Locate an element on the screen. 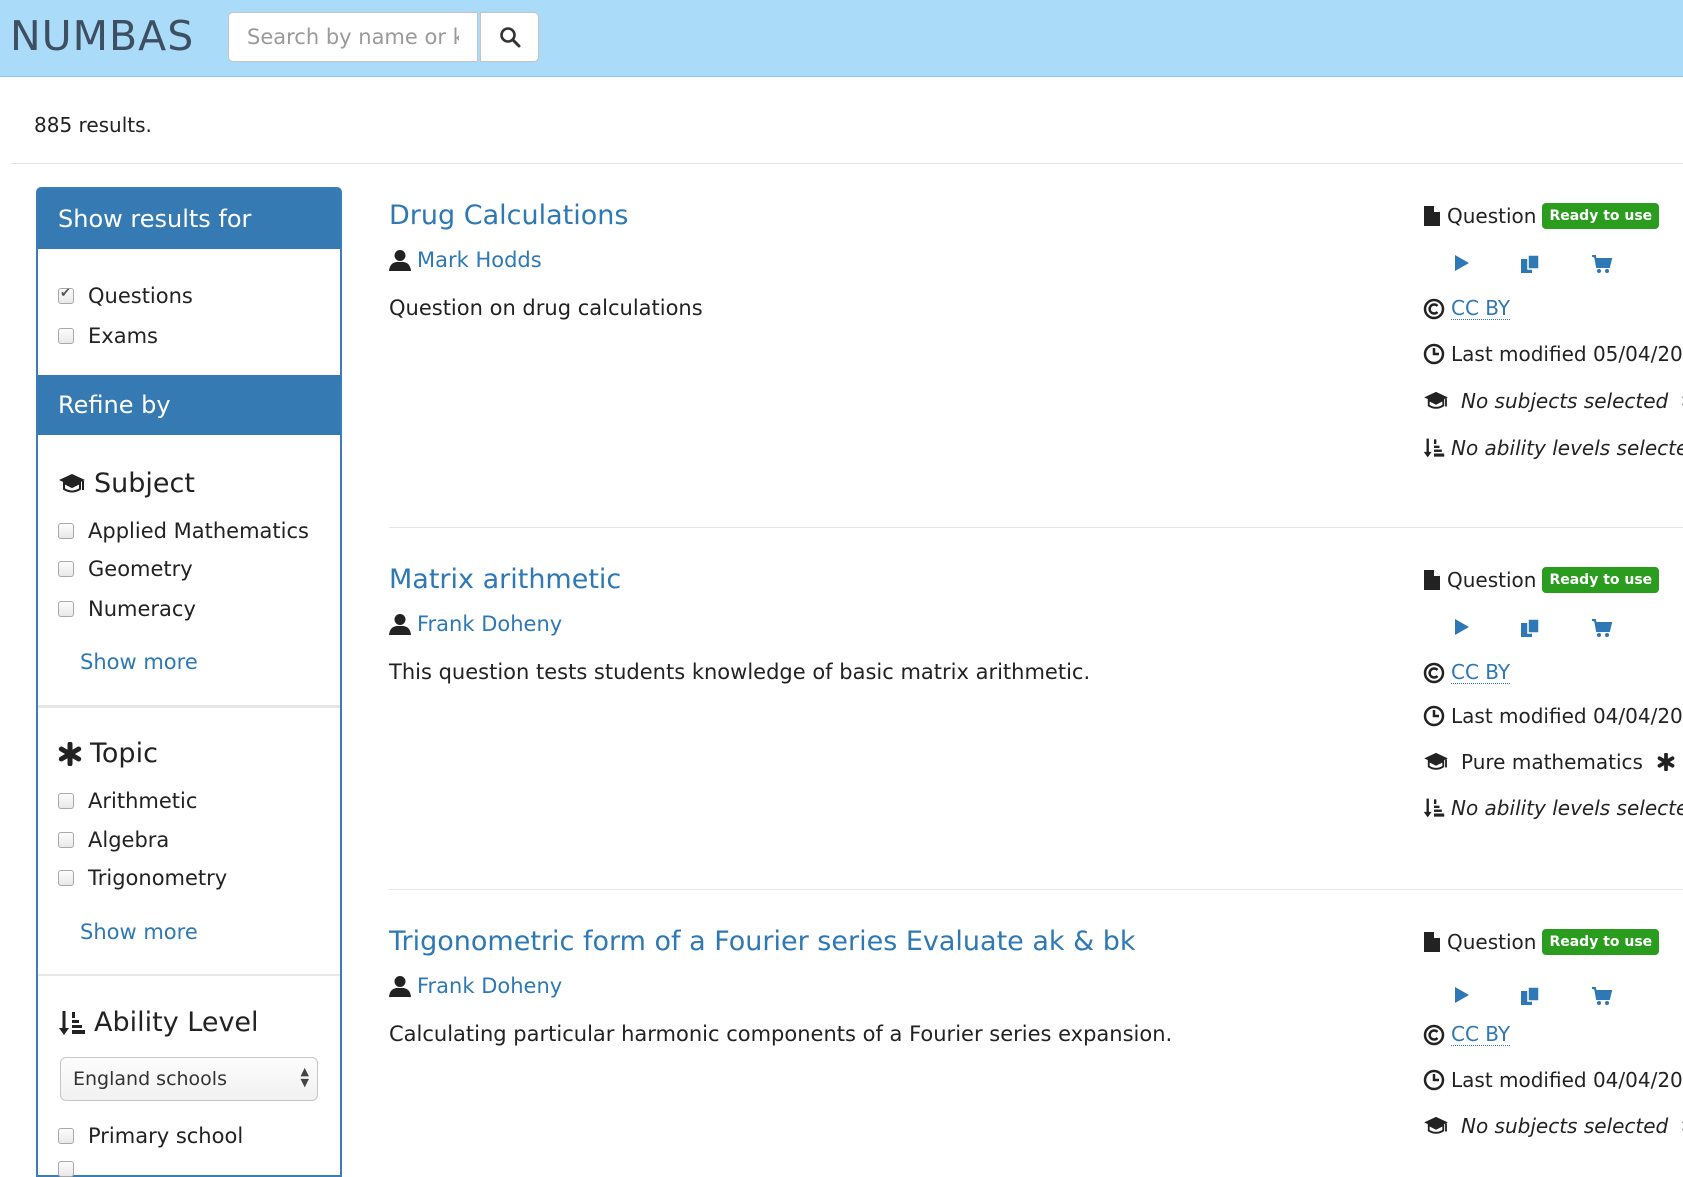 The width and height of the screenshot is (1683, 1177). topic-filter-item: Trigonometry is located at coordinates (142, 878).